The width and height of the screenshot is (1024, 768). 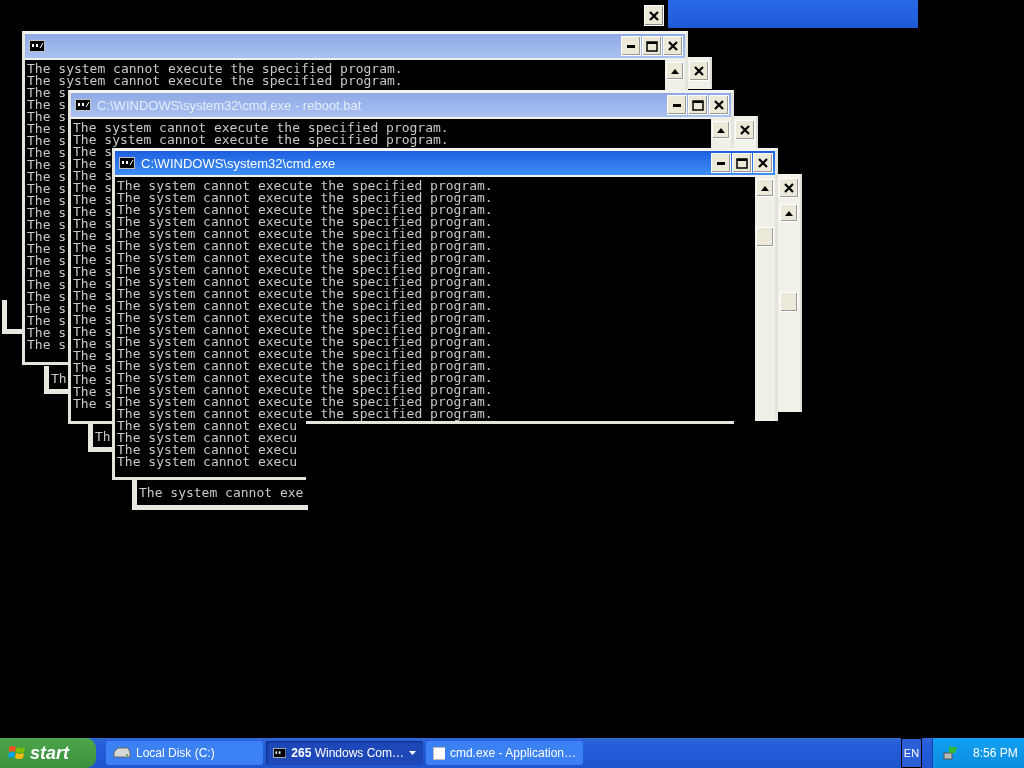 I want to click on start-button: start, so click(x=48, y=753).